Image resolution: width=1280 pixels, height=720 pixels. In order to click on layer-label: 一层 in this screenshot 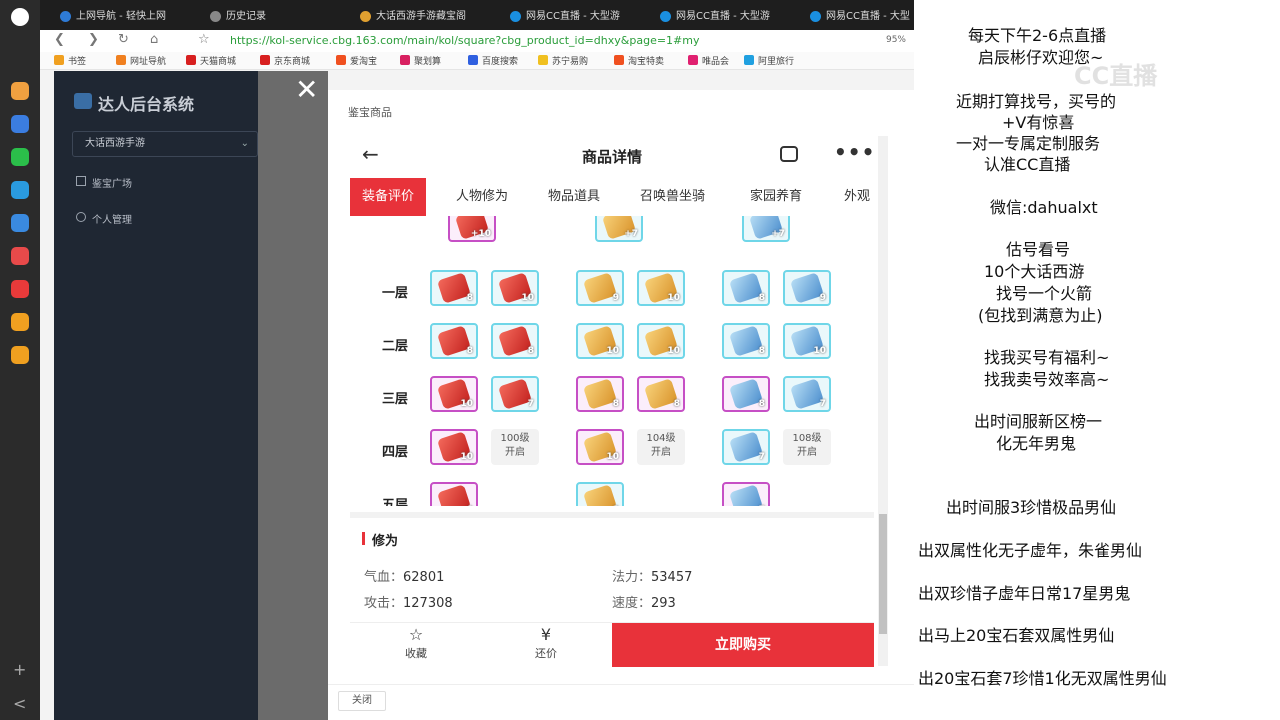, I will do `click(395, 293)`.